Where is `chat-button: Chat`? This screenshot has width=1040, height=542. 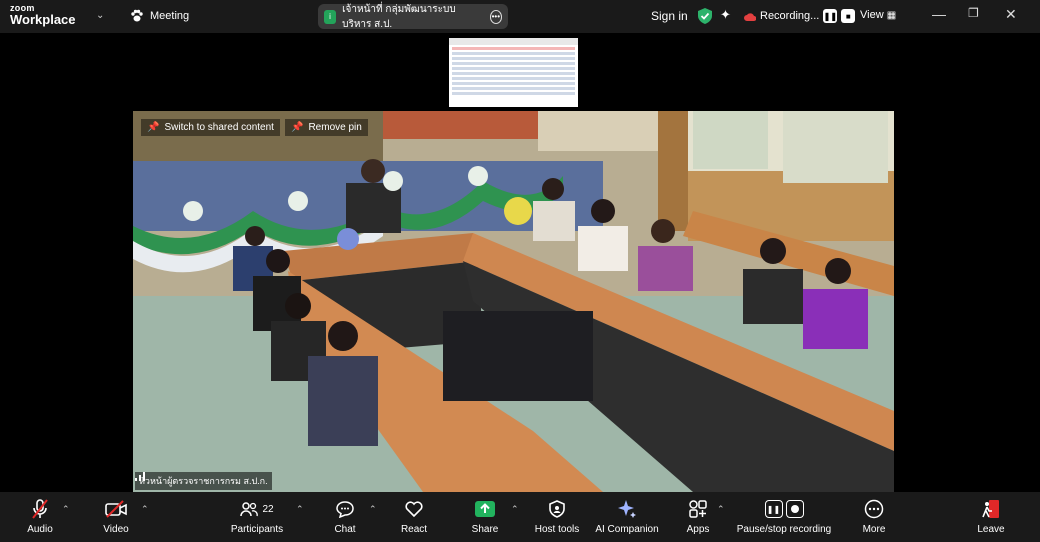 chat-button: Chat is located at coordinates (345, 516).